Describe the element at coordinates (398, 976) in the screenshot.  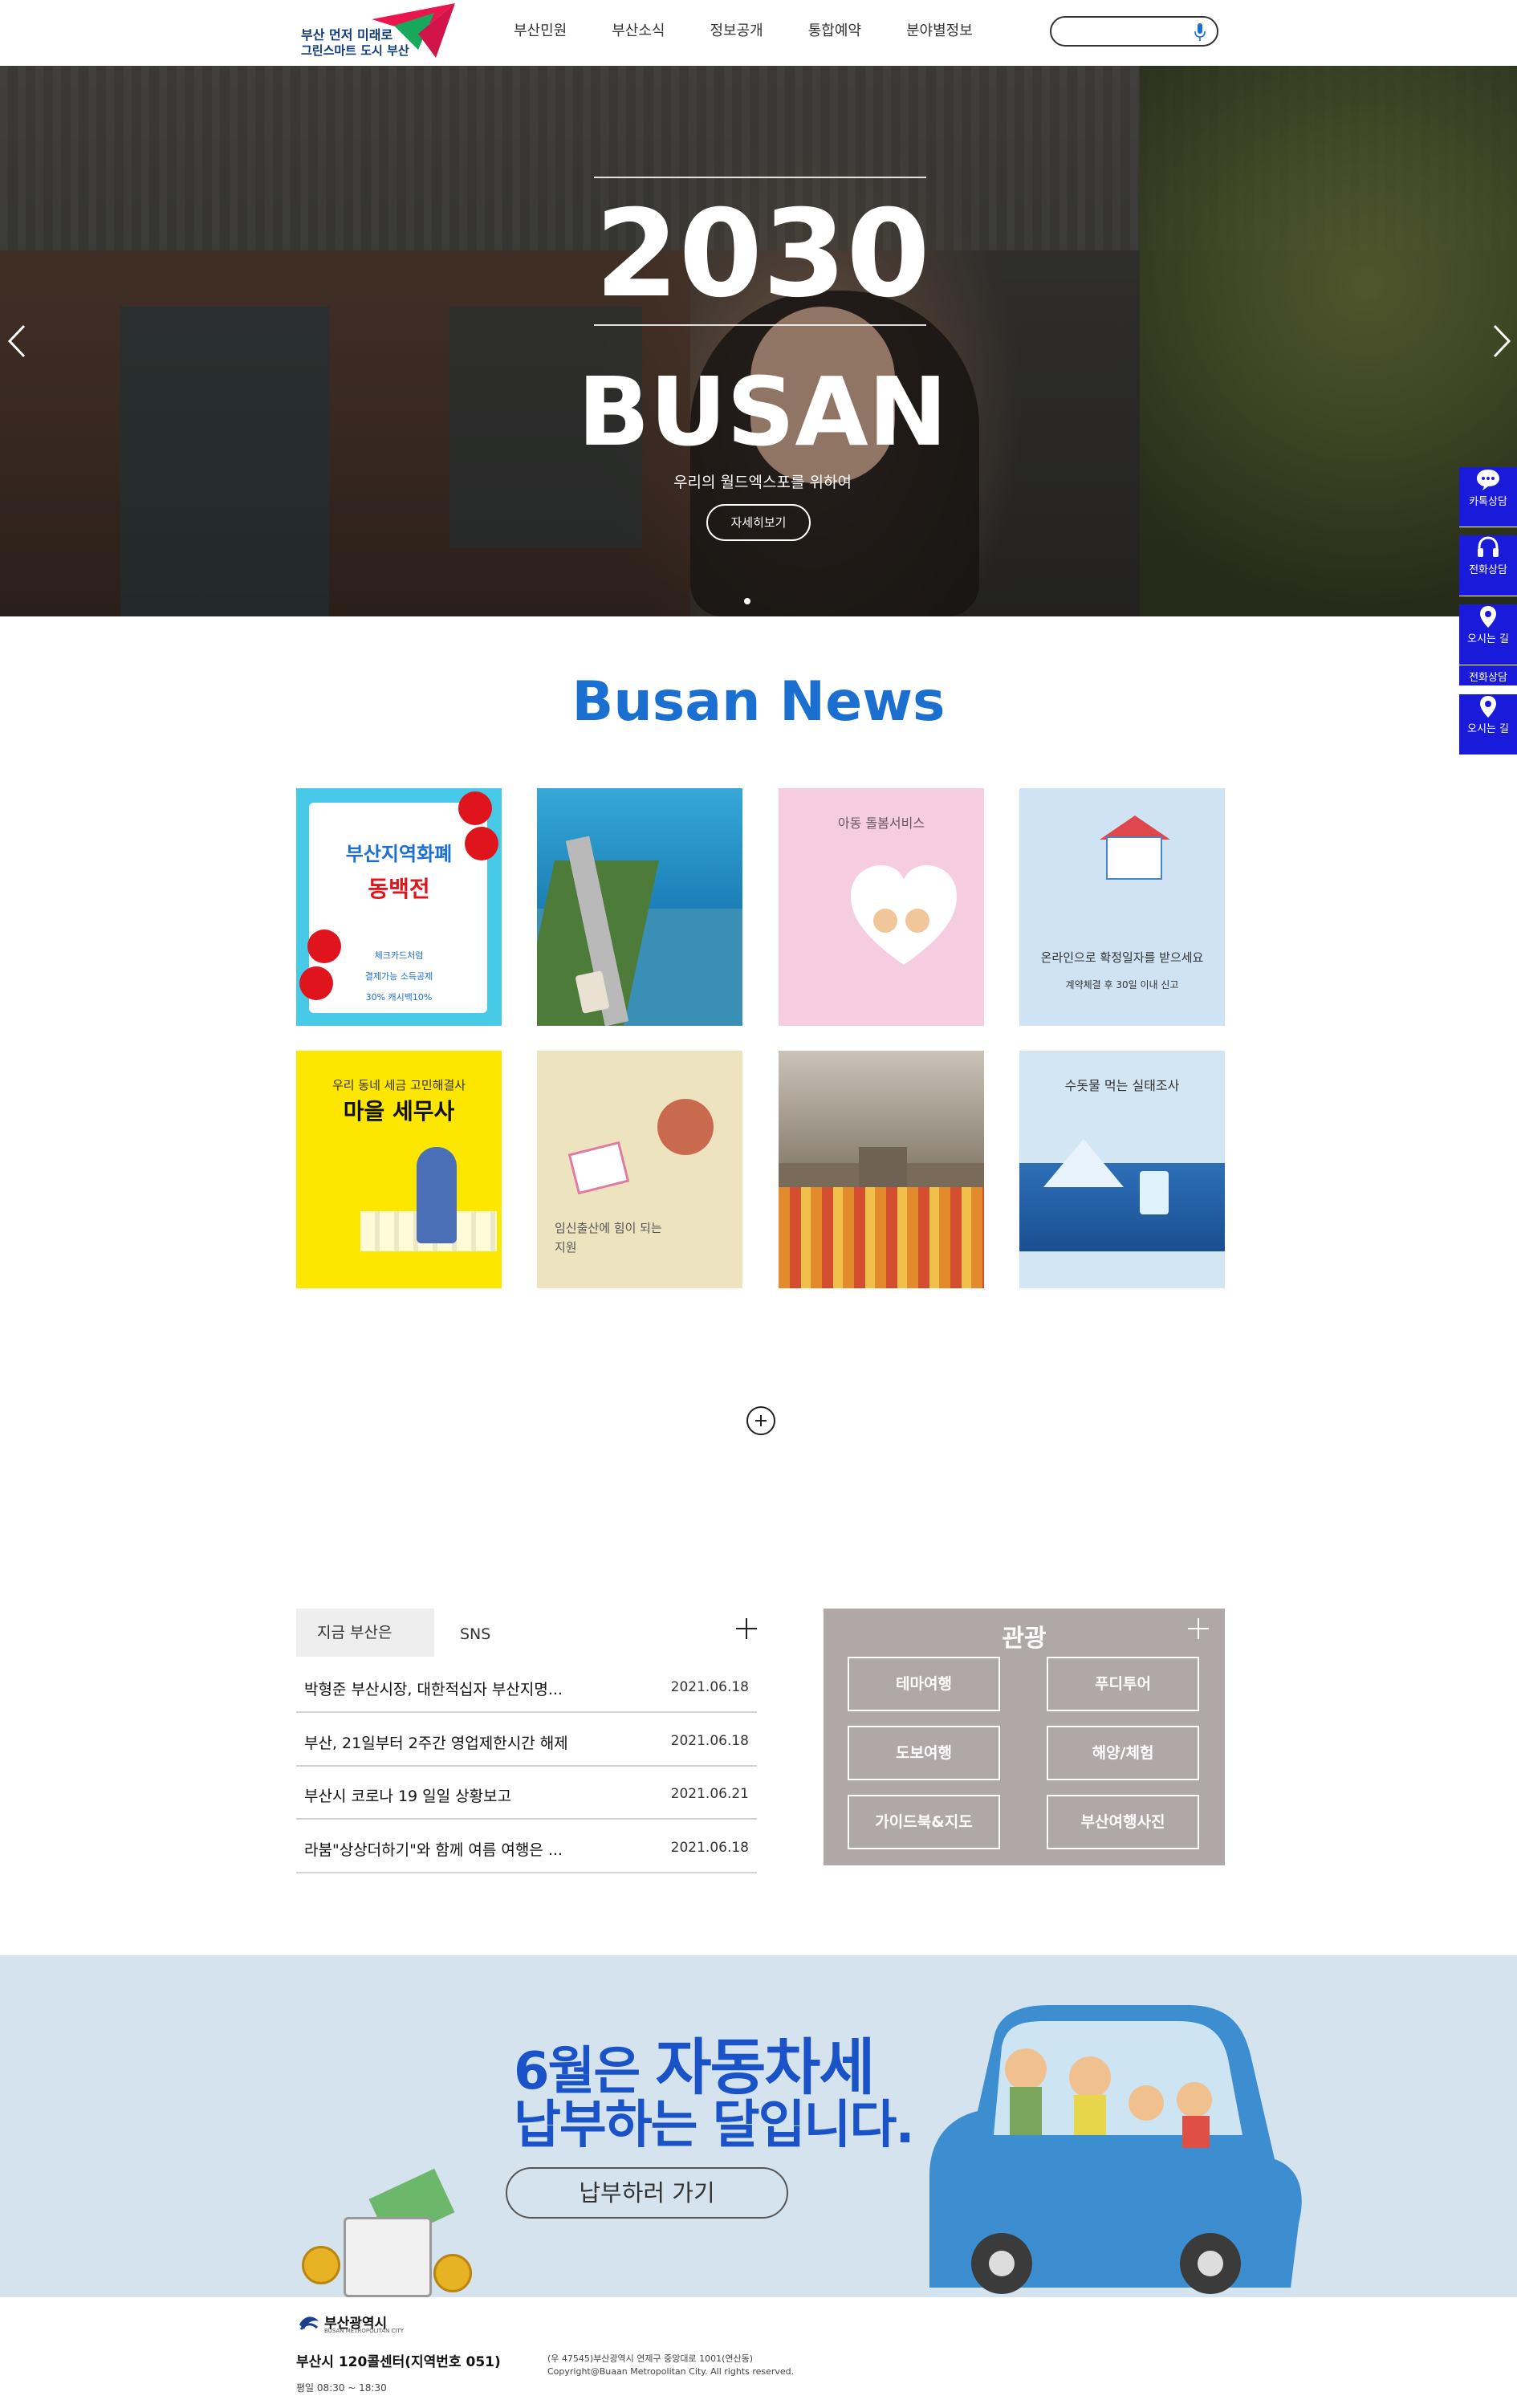
I see `card-text: 결제가능 소득공제` at that location.